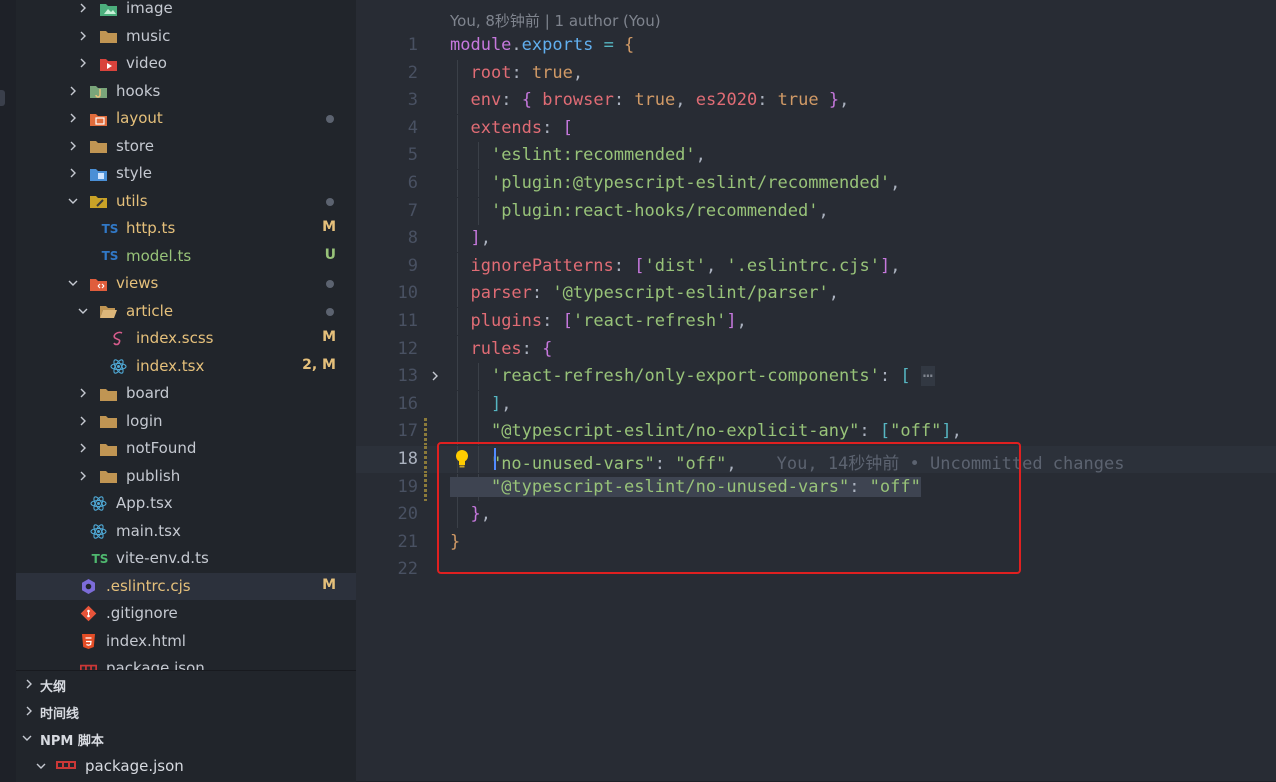 This screenshot has width=1276, height=782. I want to click on folder-item: article, so click(186, 311).